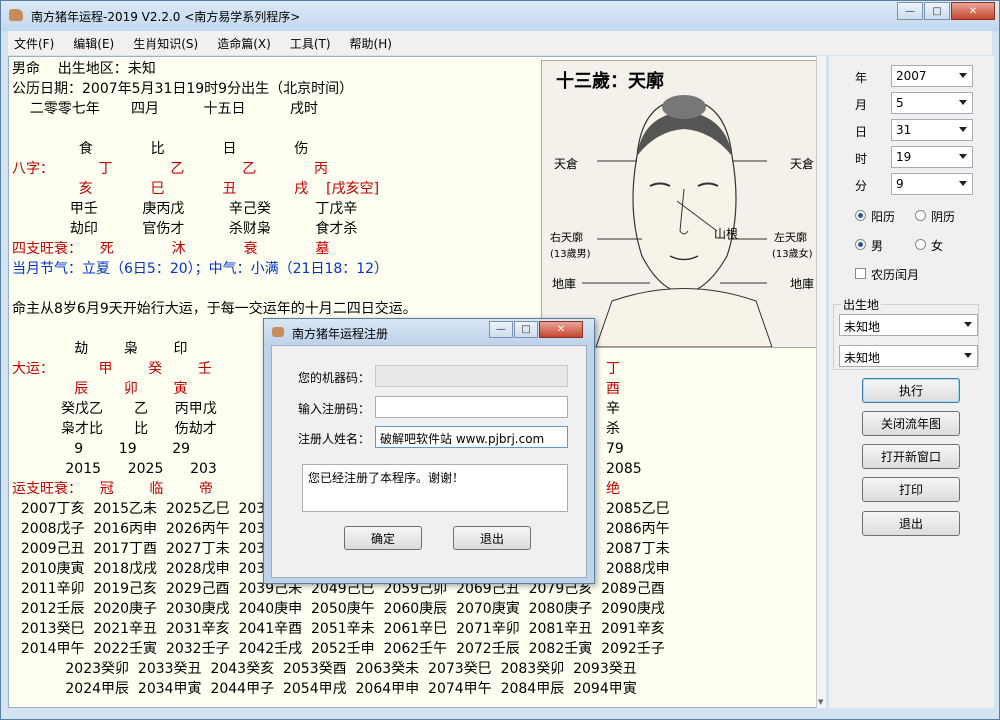 This screenshot has width=1000, height=720. I want to click on text-line: 二零零七年 四月 十五日 戌时, so click(165, 109).